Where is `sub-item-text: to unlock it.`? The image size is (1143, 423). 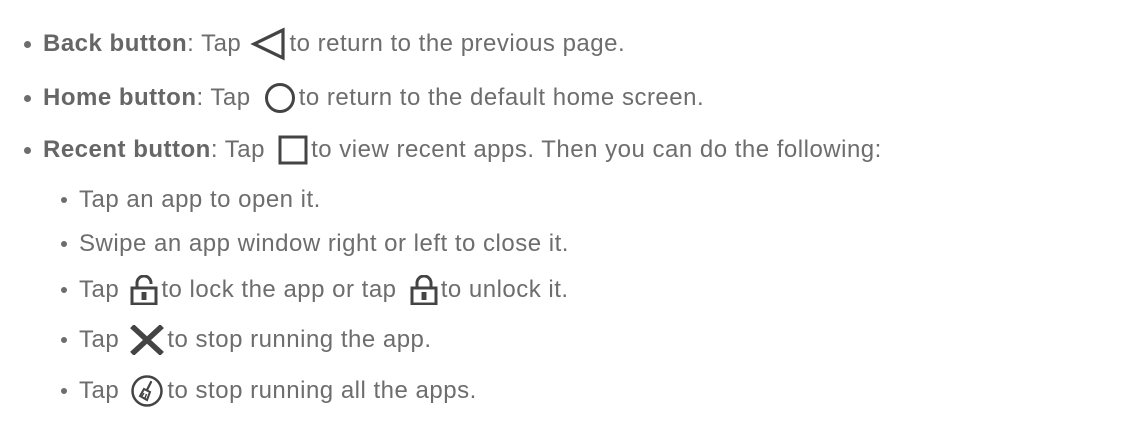
sub-item-text: to unlock it. is located at coordinates (504, 289).